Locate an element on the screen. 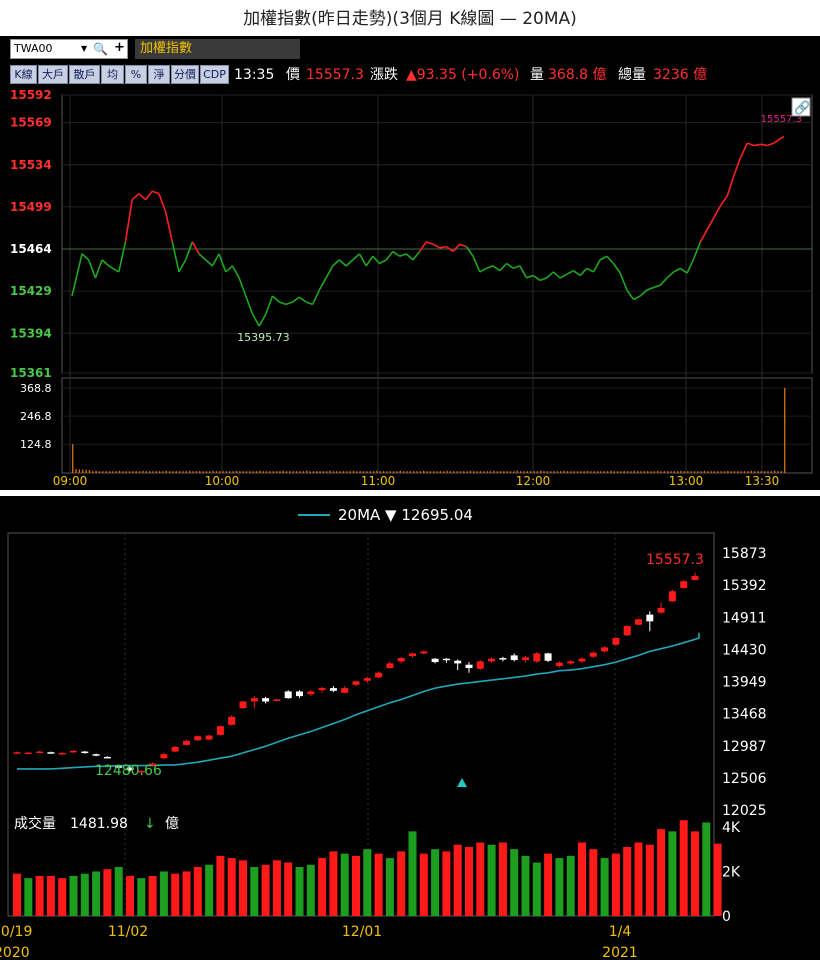 This screenshot has height=960, width=820. x-tick-label: 11:00 is located at coordinates (378, 481).